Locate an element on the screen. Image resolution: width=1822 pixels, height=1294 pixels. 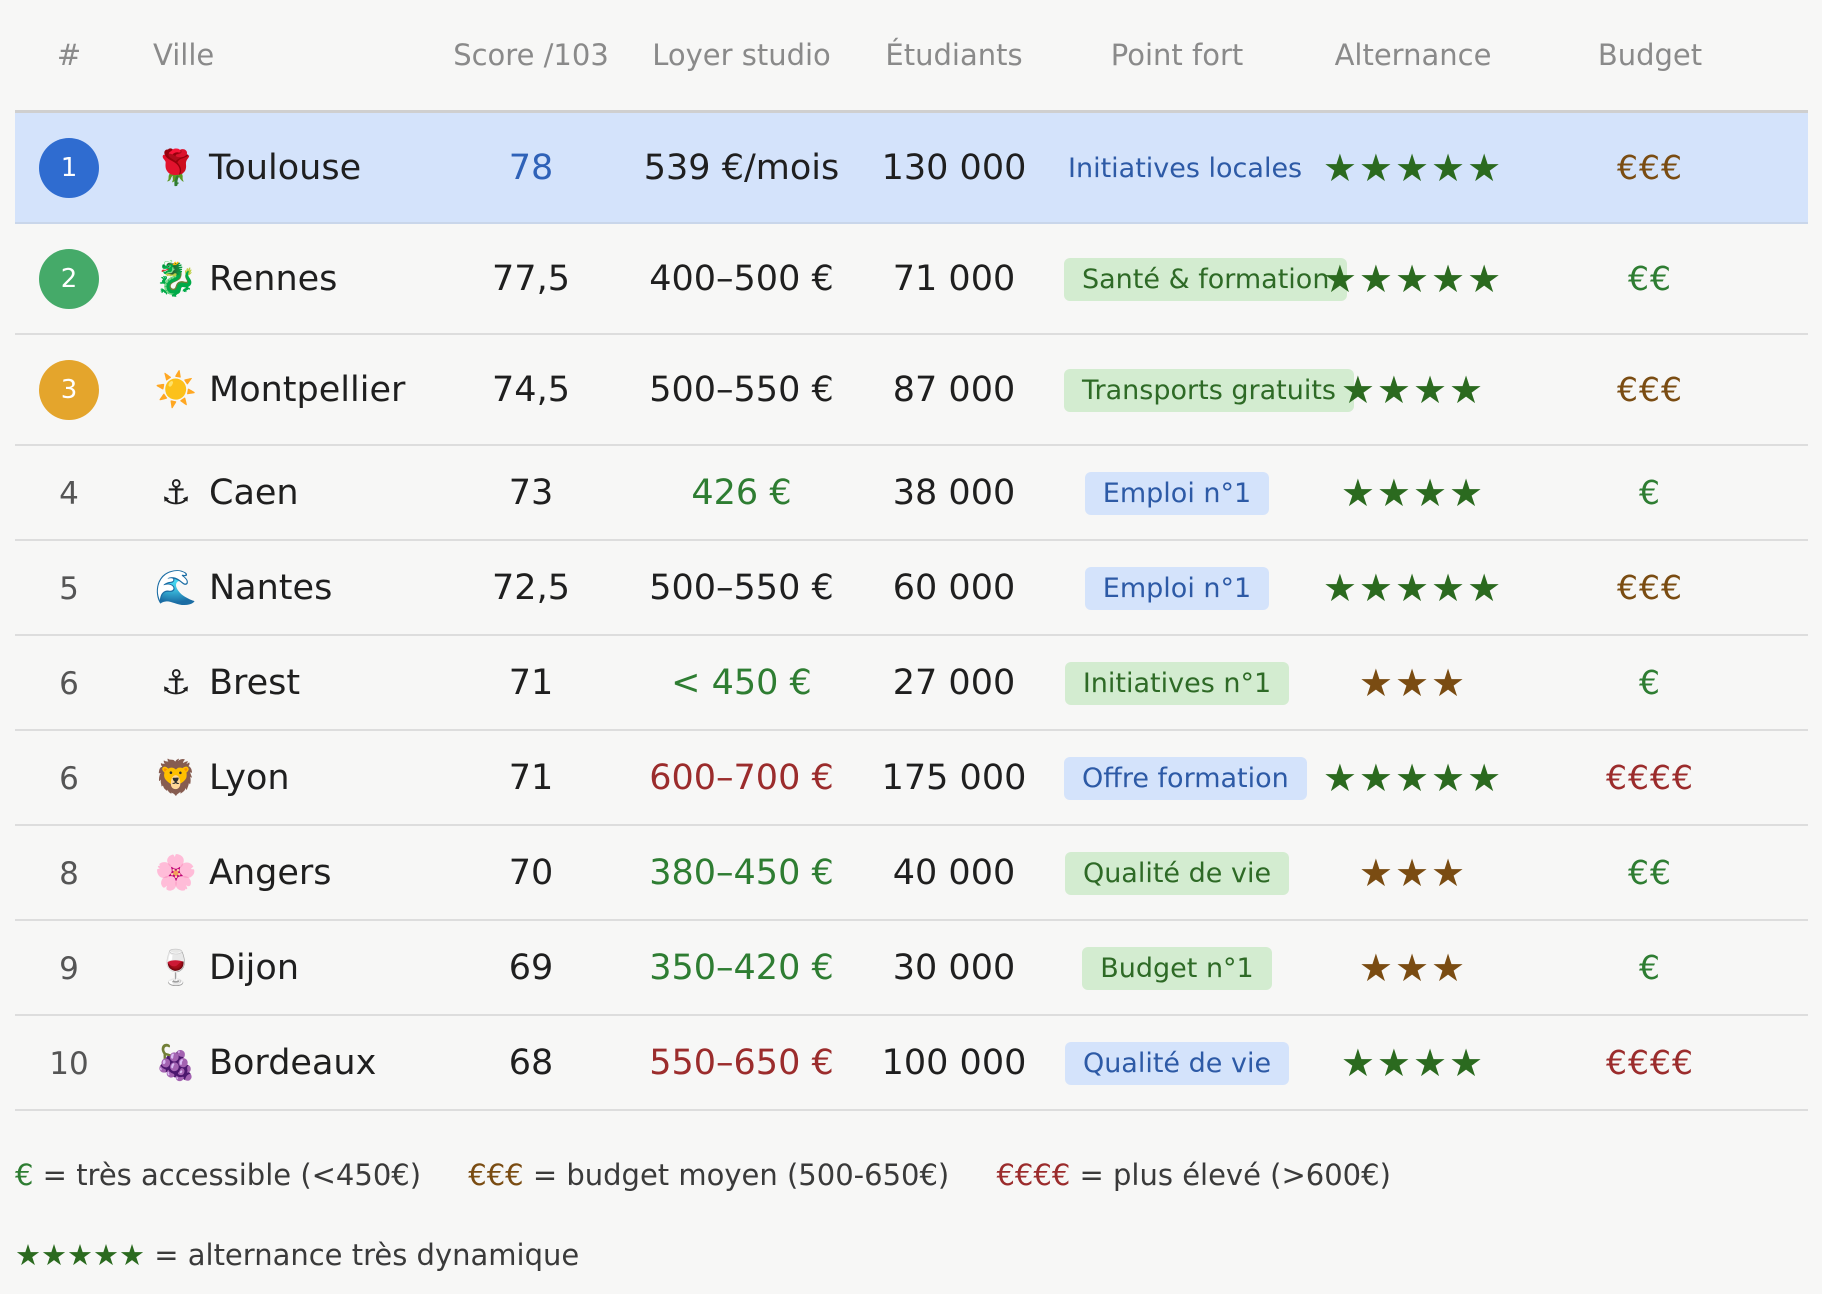
budget-cell: € is located at coordinates (1650, 492).